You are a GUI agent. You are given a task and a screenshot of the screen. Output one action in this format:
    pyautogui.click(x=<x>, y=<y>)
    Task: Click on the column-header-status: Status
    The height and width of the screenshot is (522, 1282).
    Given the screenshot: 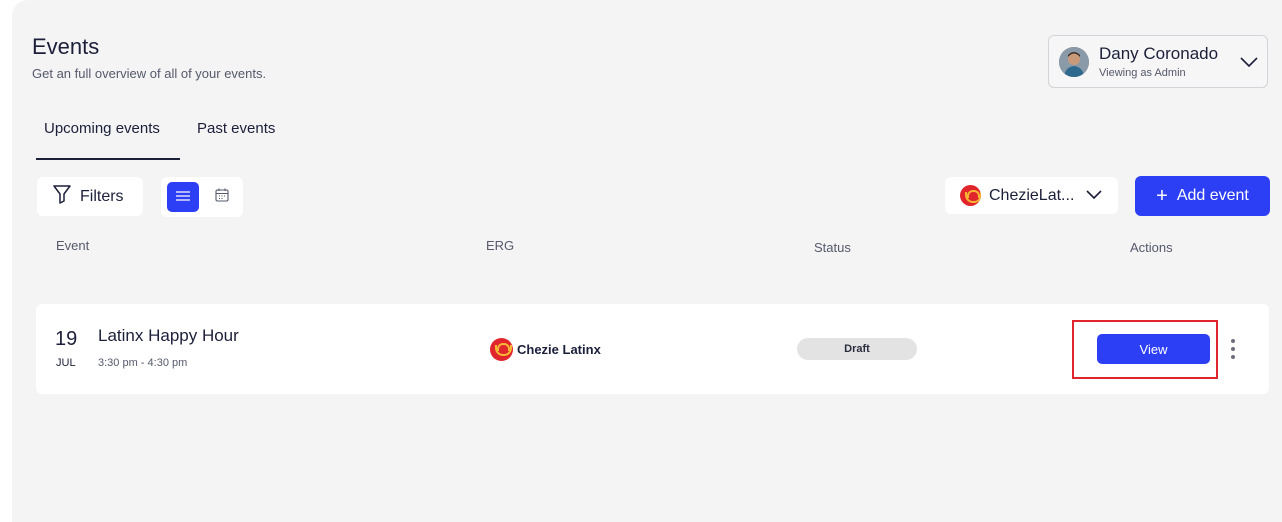 What is the action you would take?
    pyautogui.click(x=832, y=247)
    